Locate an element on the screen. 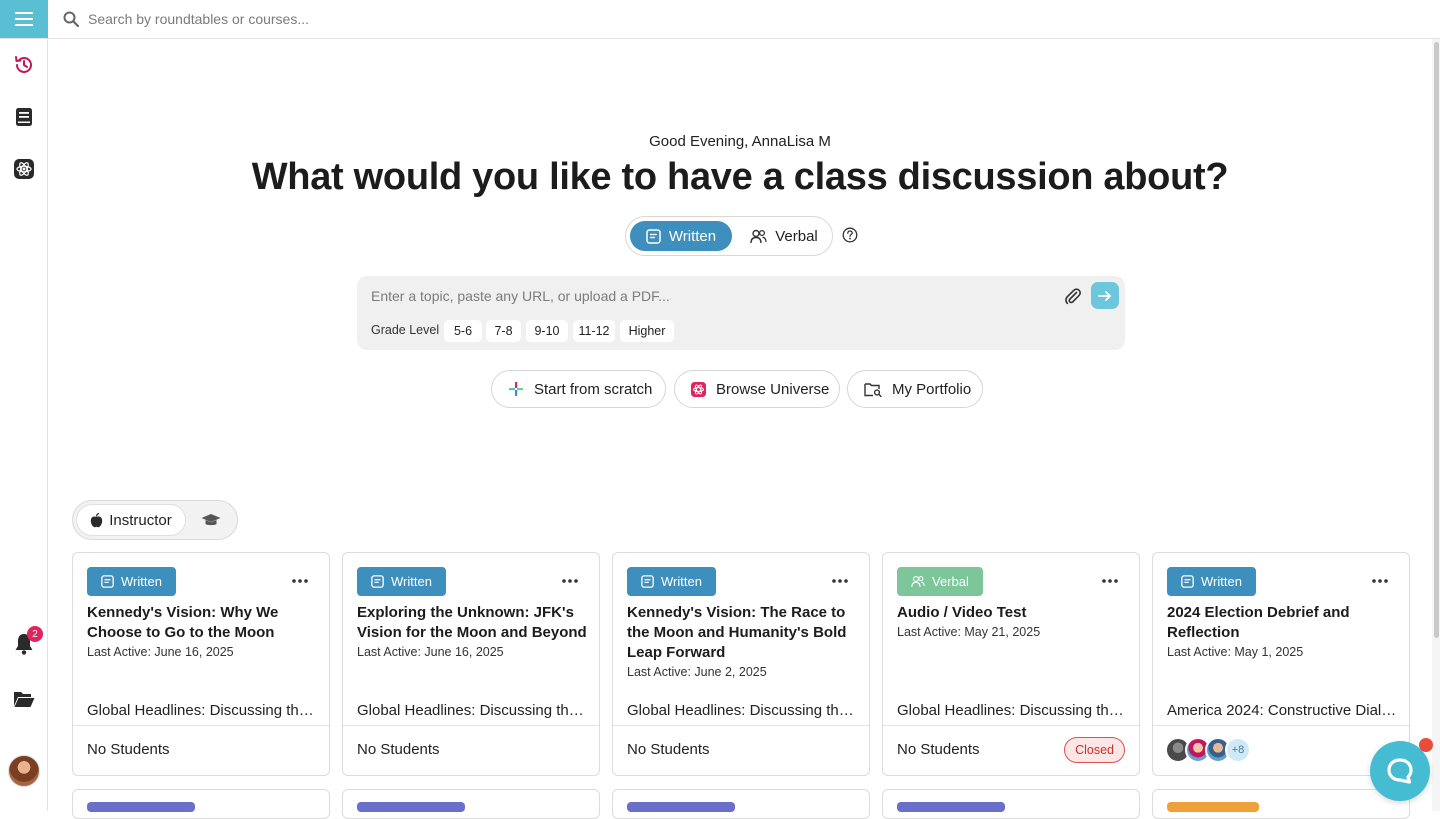  submit-button is located at coordinates (1105, 295).